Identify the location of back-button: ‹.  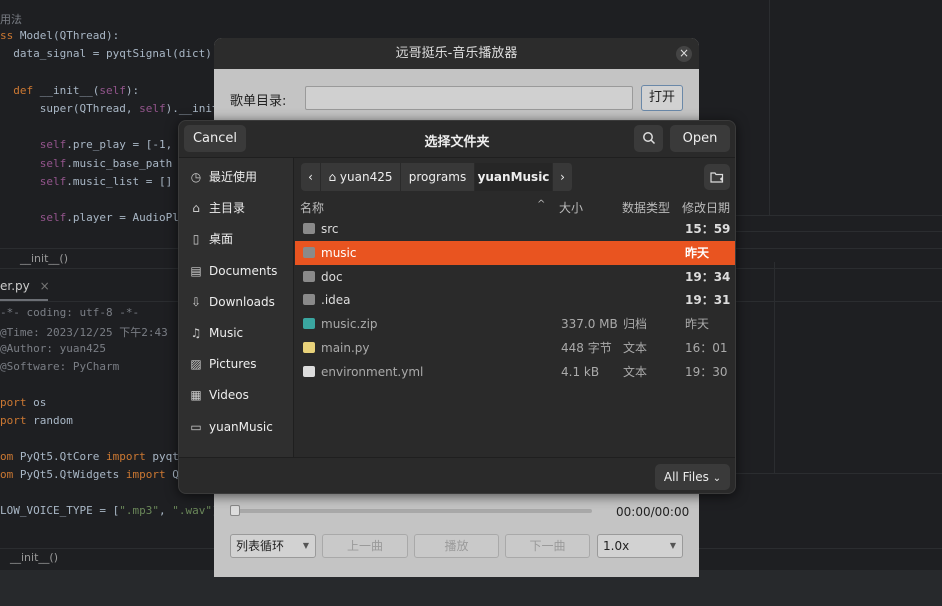
(311, 177).